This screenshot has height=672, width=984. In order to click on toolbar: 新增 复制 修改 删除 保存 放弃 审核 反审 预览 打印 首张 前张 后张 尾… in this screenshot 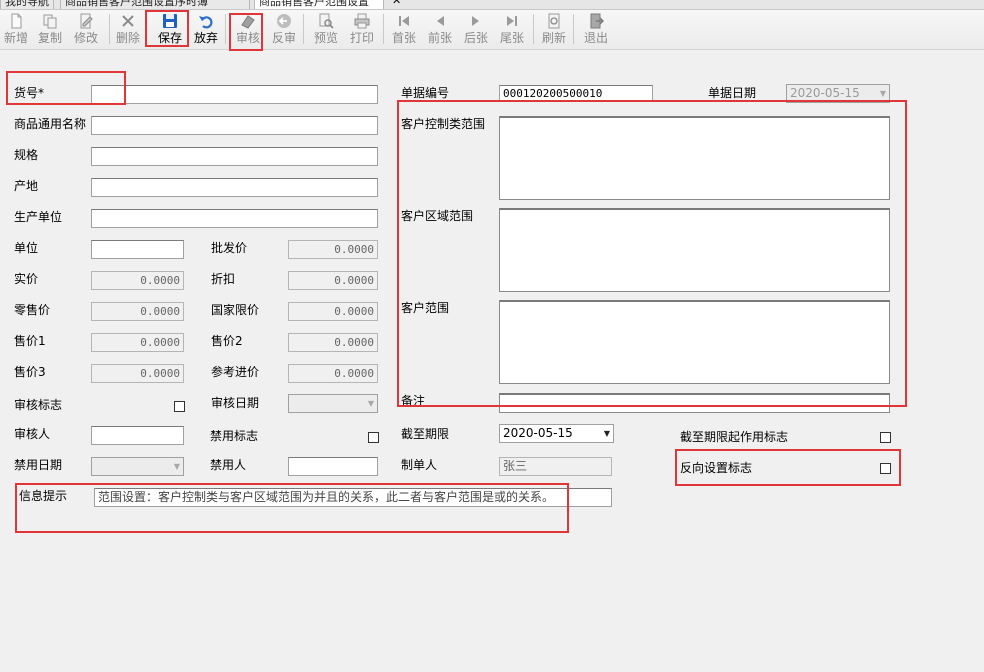, I will do `click(492, 30)`.